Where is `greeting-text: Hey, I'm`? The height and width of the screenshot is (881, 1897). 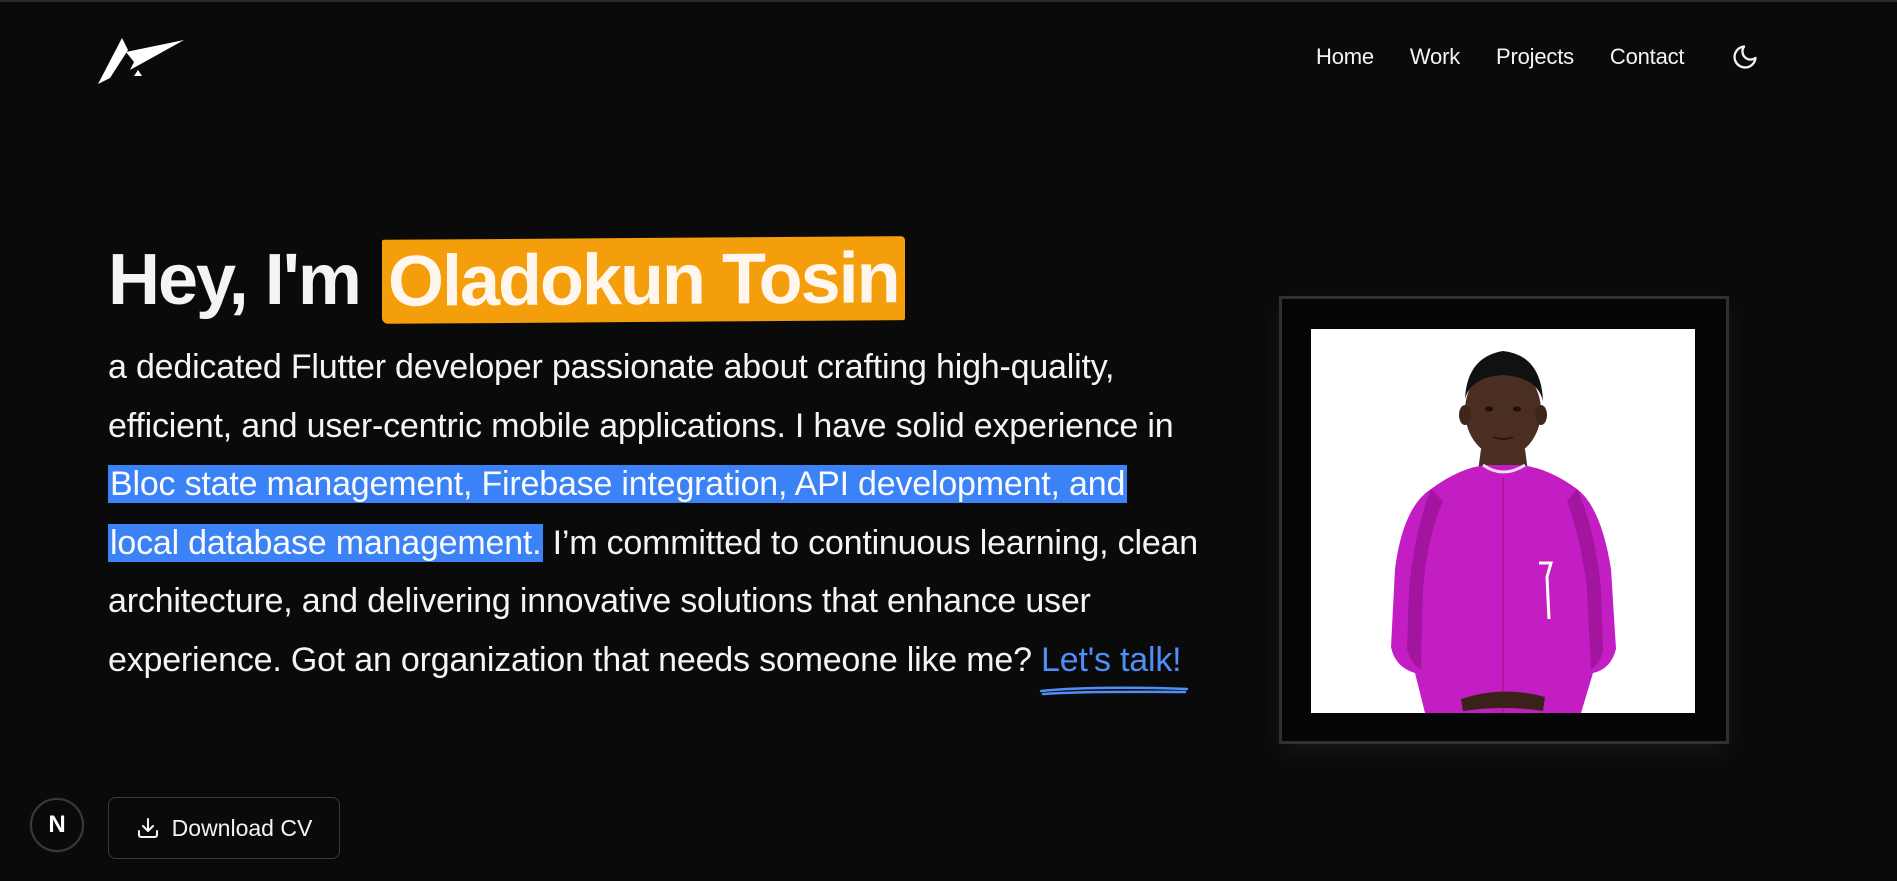 greeting-text: Hey, I'm is located at coordinates (243, 280).